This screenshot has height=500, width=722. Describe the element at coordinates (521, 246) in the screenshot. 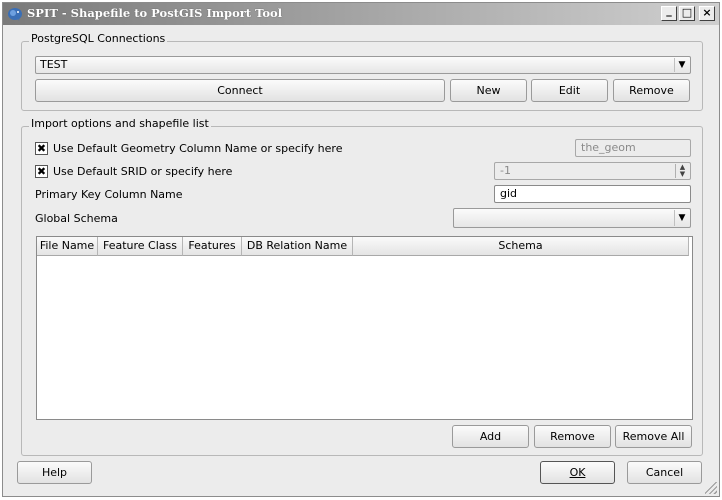

I see `column-header-schema: Schema` at that location.